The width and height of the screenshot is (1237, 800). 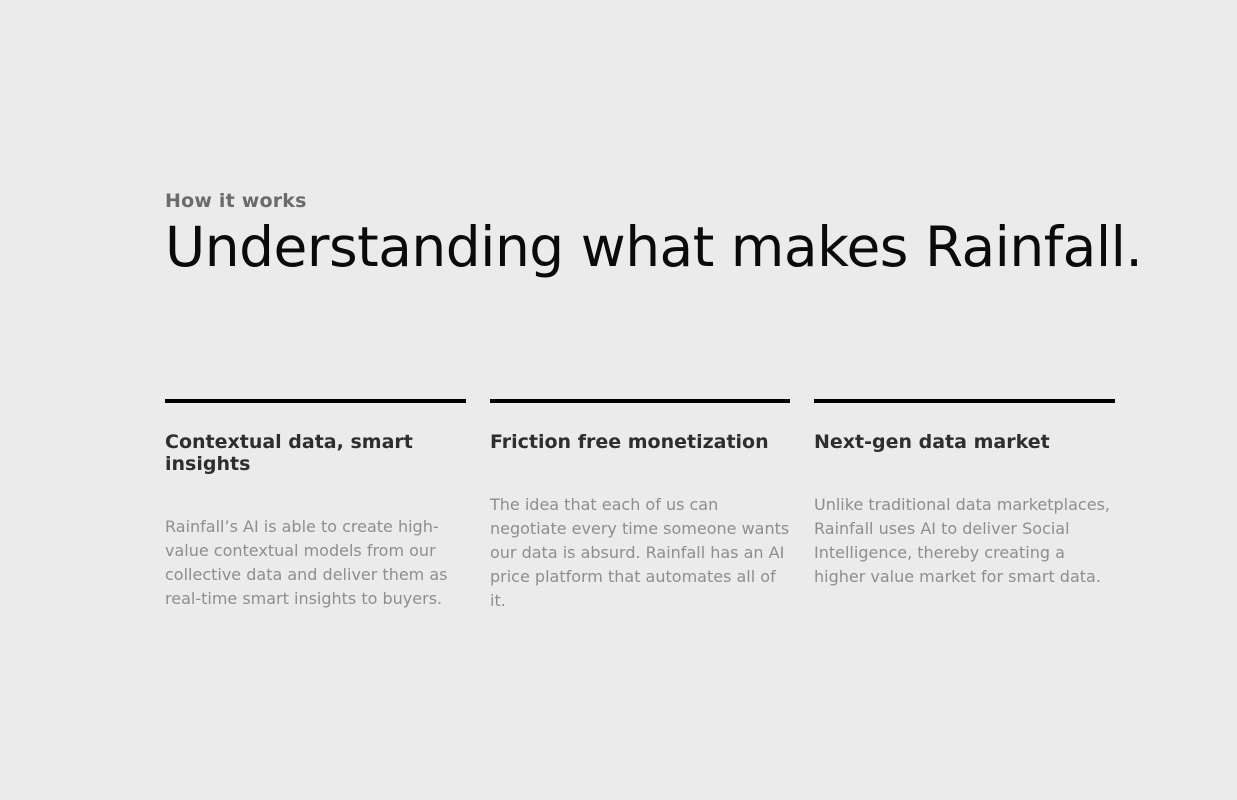 I want to click on feature-title: Friction free monetization, so click(x=629, y=442).